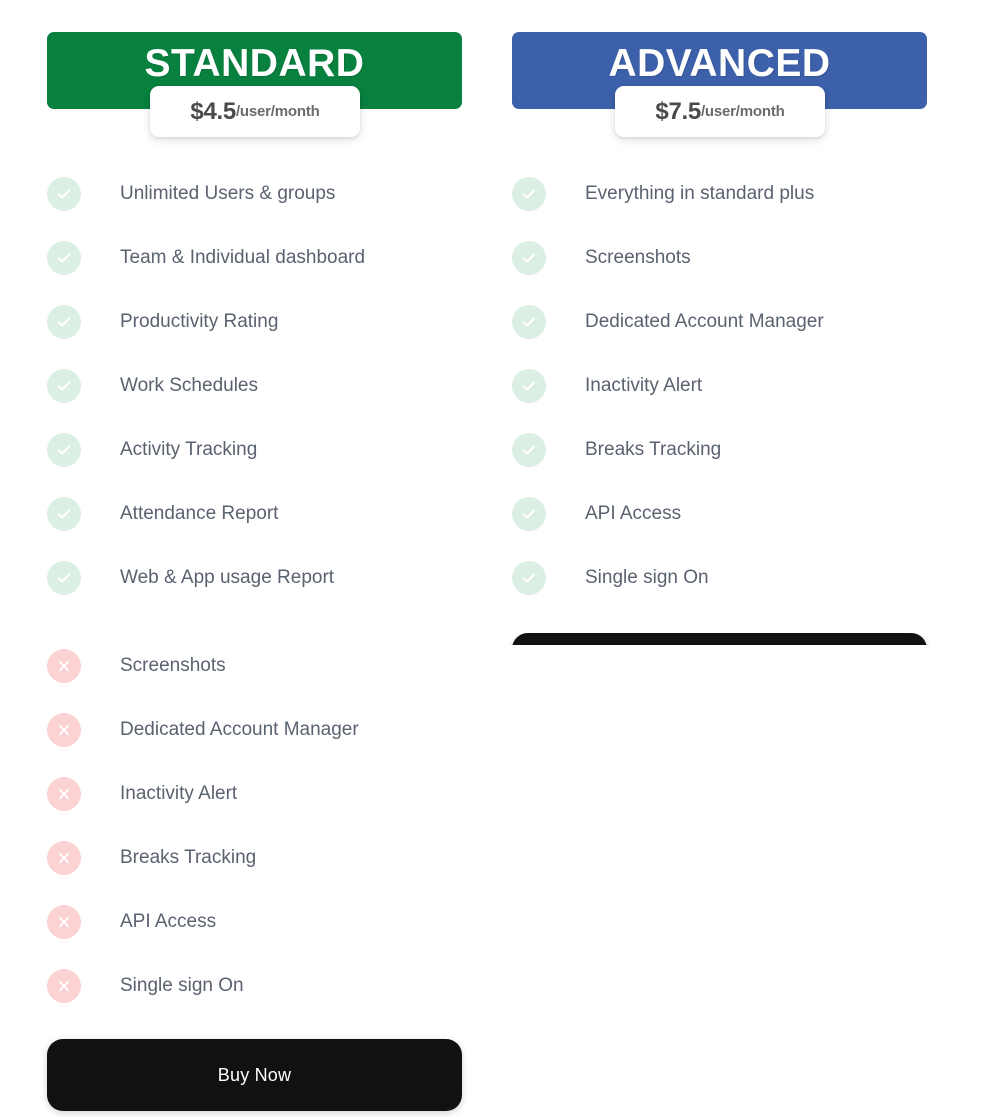 The height and width of the screenshot is (1117, 985). Describe the element at coordinates (213, 111) in the screenshot. I see `price-amount-standard: $4.5` at that location.